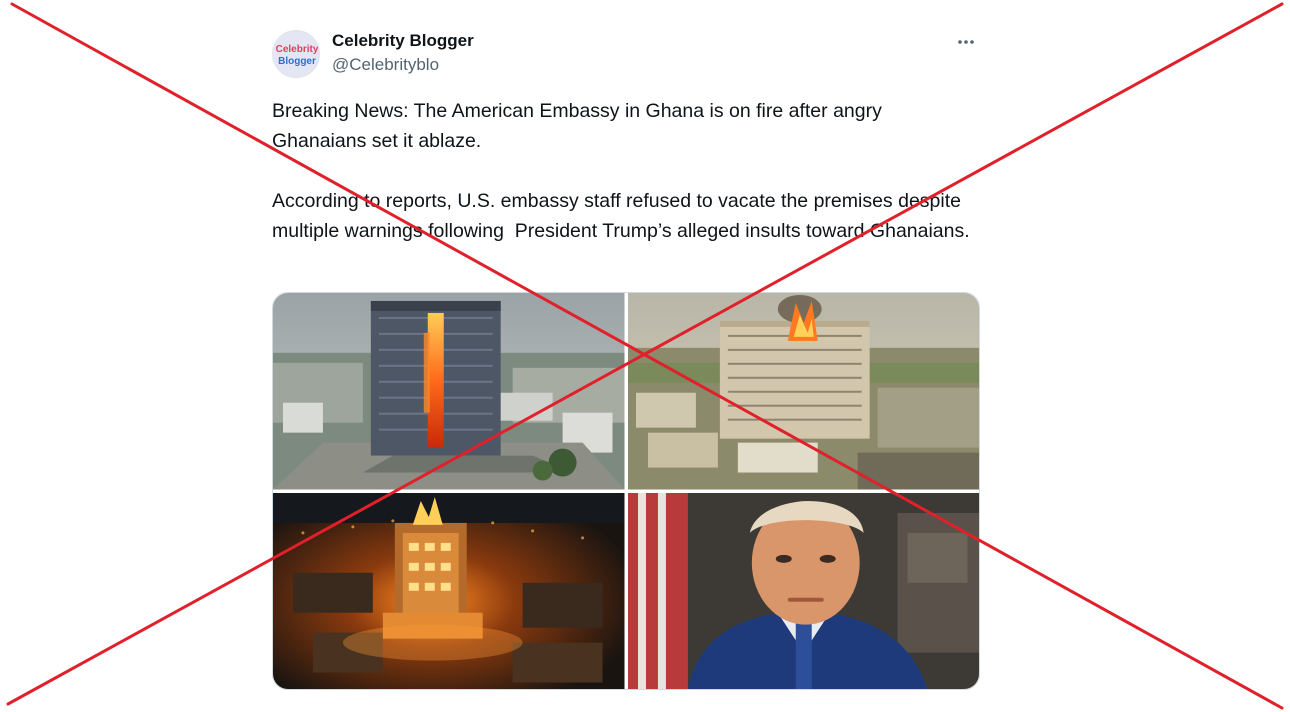 Image resolution: width=1290 pixels, height=712 pixels. I want to click on author-name: Celebrity Blogger, so click(403, 41).